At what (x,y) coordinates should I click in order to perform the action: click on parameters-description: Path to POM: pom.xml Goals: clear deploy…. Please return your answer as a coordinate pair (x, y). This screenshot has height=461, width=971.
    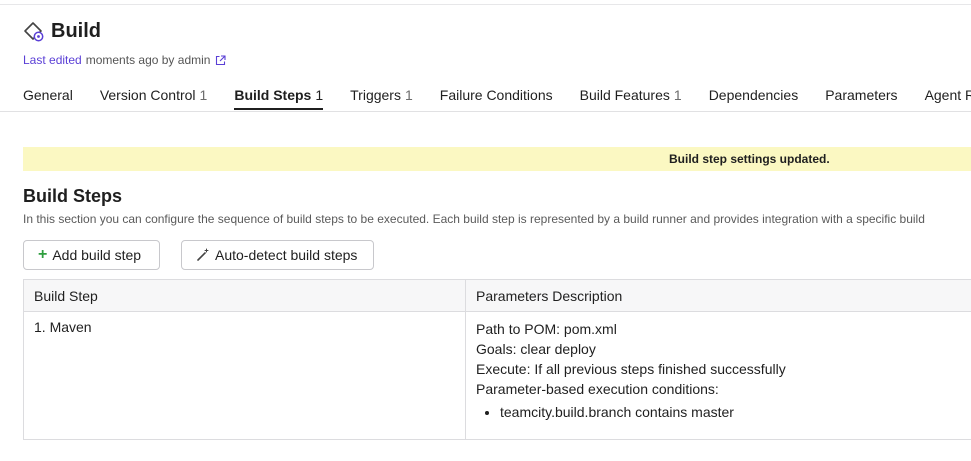
    Looking at the image, I should click on (631, 370).